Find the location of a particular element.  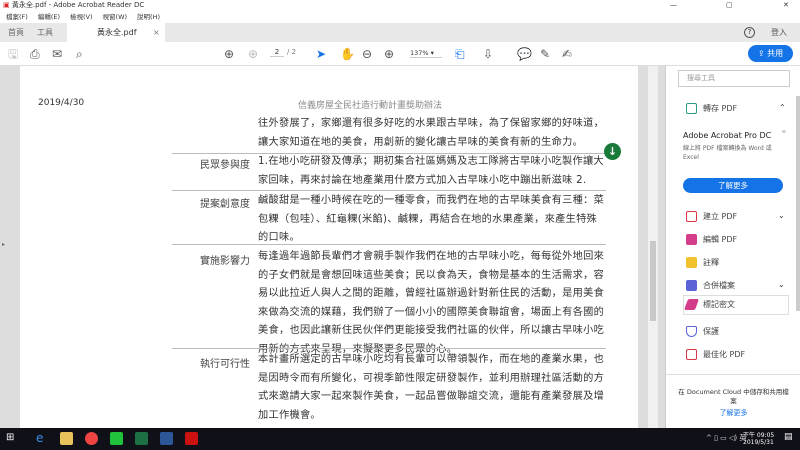

zoom-out-icon: ⊖ is located at coordinates (367, 54).